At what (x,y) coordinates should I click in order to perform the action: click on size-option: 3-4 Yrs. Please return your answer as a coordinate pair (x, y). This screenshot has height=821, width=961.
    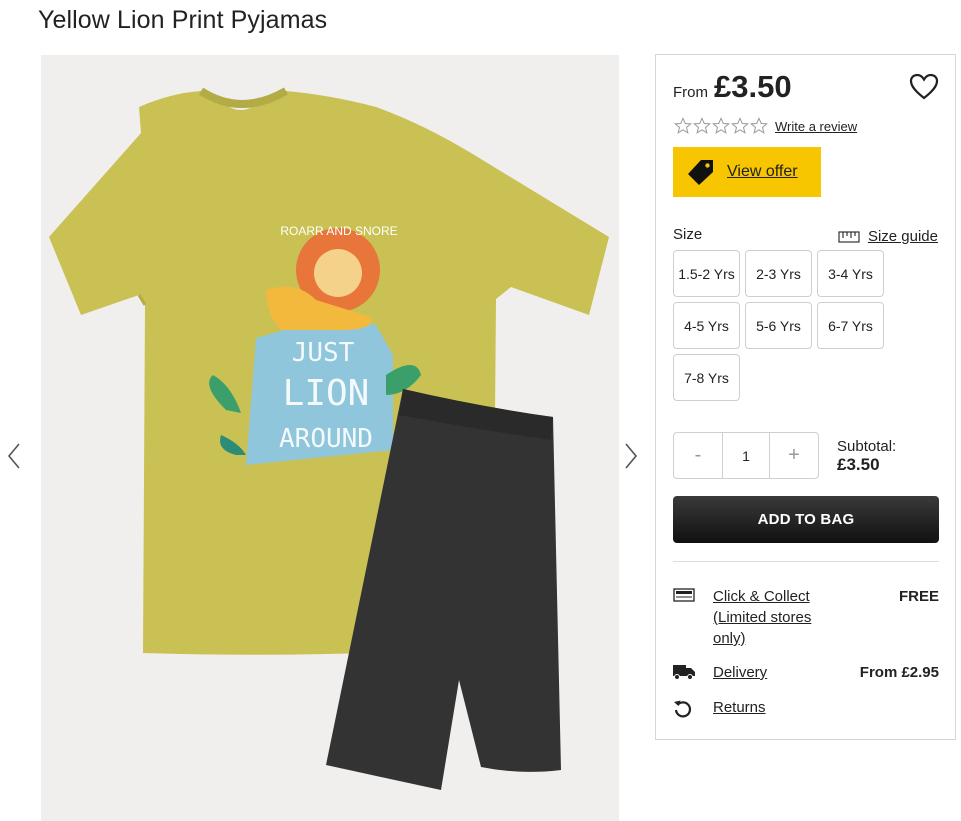
    Looking at the image, I should click on (850, 273).